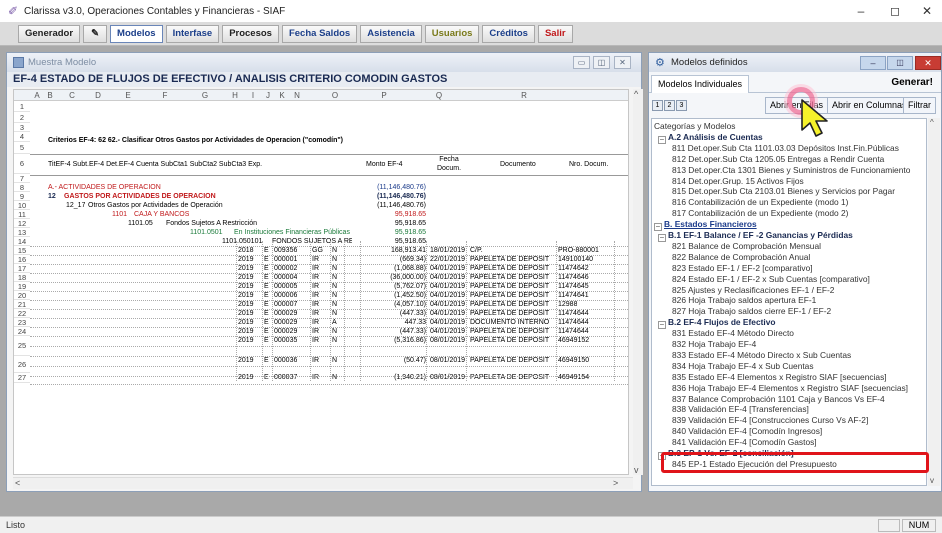 The image size is (942, 533). Describe the element at coordinates (714, 323) in the screenshot. I see `tree-category: – B.2 EF-4 Flujos de Efectivo` at that location.